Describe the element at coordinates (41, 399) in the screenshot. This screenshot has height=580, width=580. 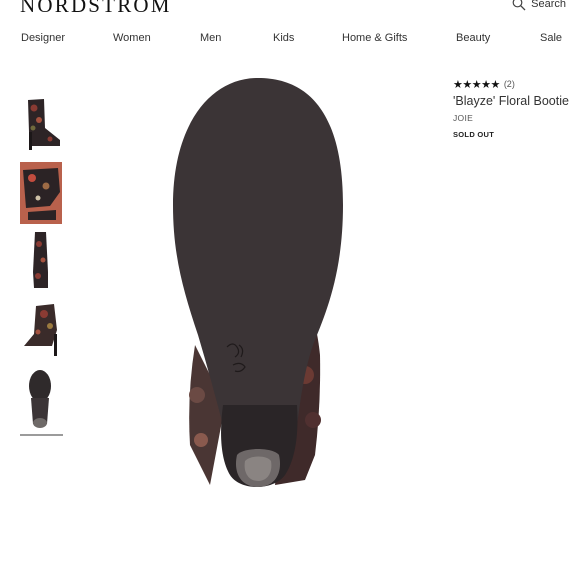
I see `thumbnail-sole-view` at that location.